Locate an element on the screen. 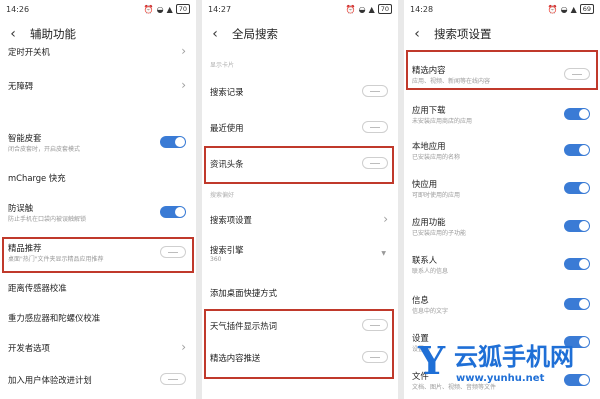  setting-quick-apps: 快应用 可即时使用的应用 is located at coordinates (502, 193).